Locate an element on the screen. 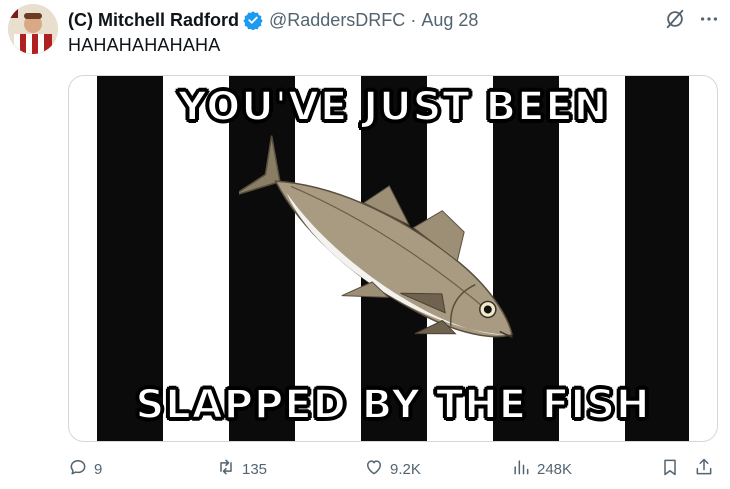  bookmark-icon is located at coordinates (670, 469).